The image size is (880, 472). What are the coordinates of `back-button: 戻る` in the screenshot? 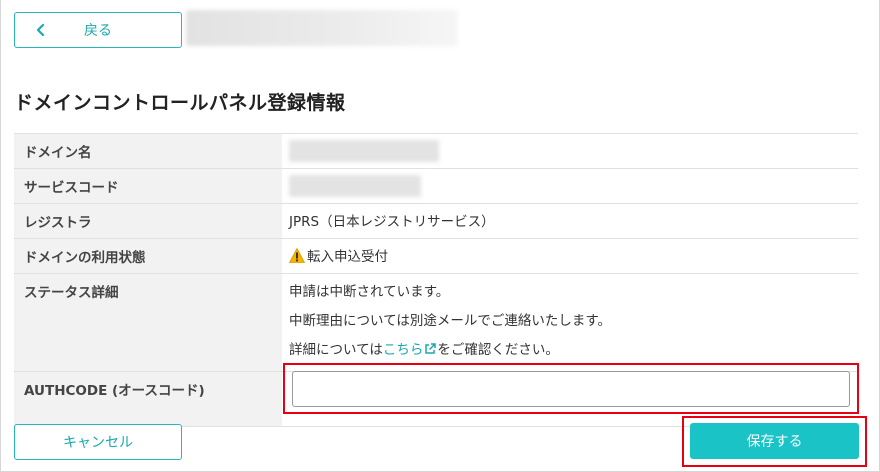 It's located at (98, 30).